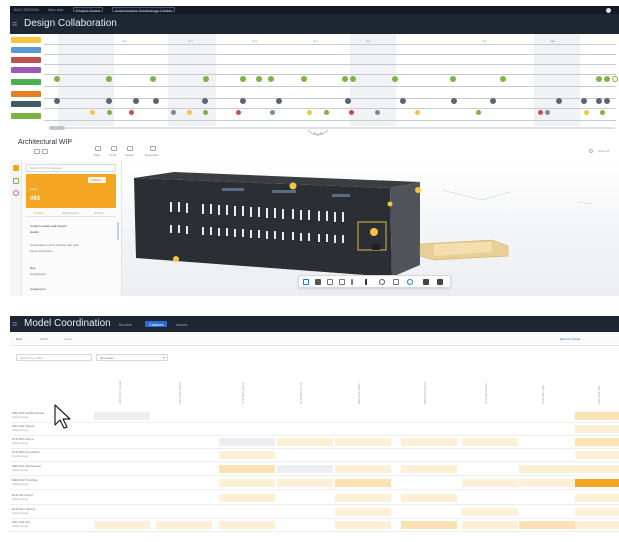 This screenshot has height=542, width=619. I want to click on tab-issues: Issues, so click(182, 324).